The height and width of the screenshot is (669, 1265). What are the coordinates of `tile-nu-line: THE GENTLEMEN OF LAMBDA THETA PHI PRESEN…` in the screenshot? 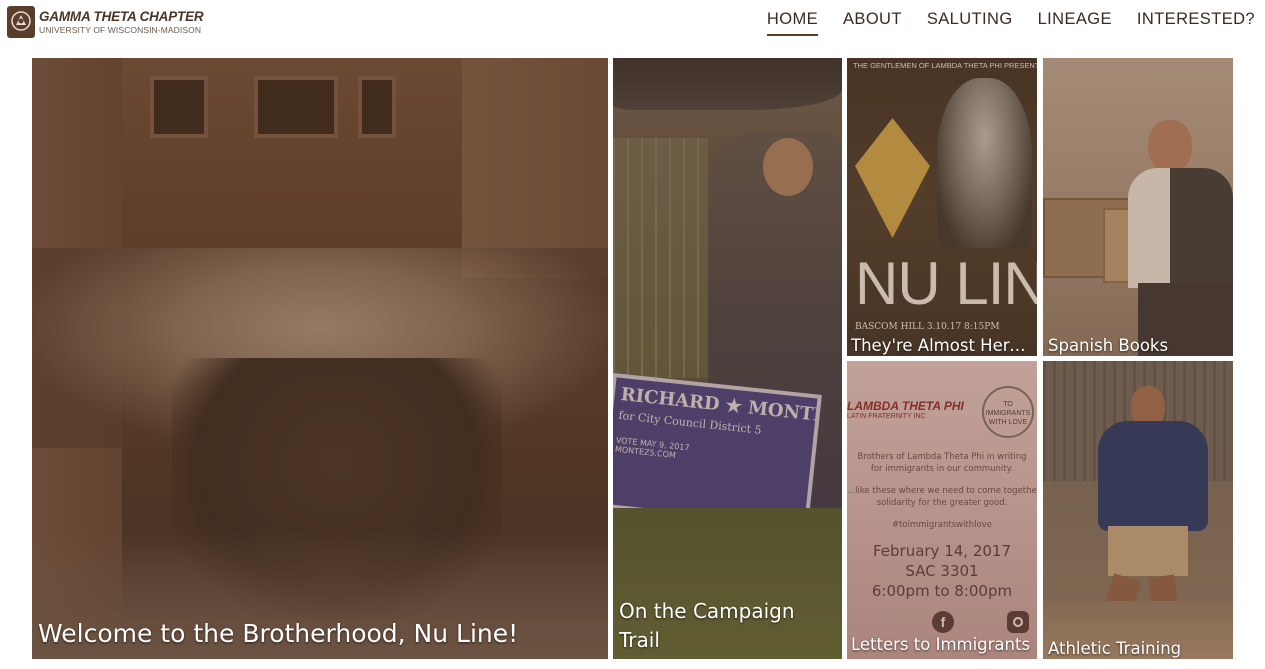 It's located at (942, 207).